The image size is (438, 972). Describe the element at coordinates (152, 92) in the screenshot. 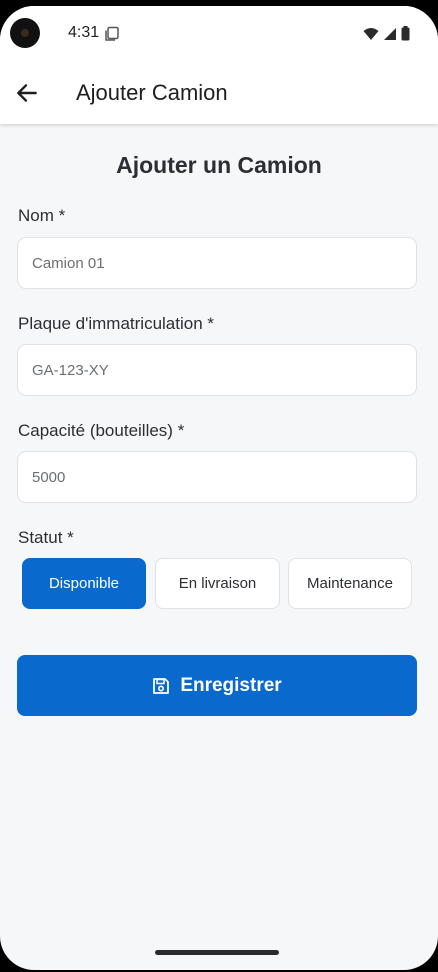

I see `app-bar-title: Ajouter Camion` at that location.